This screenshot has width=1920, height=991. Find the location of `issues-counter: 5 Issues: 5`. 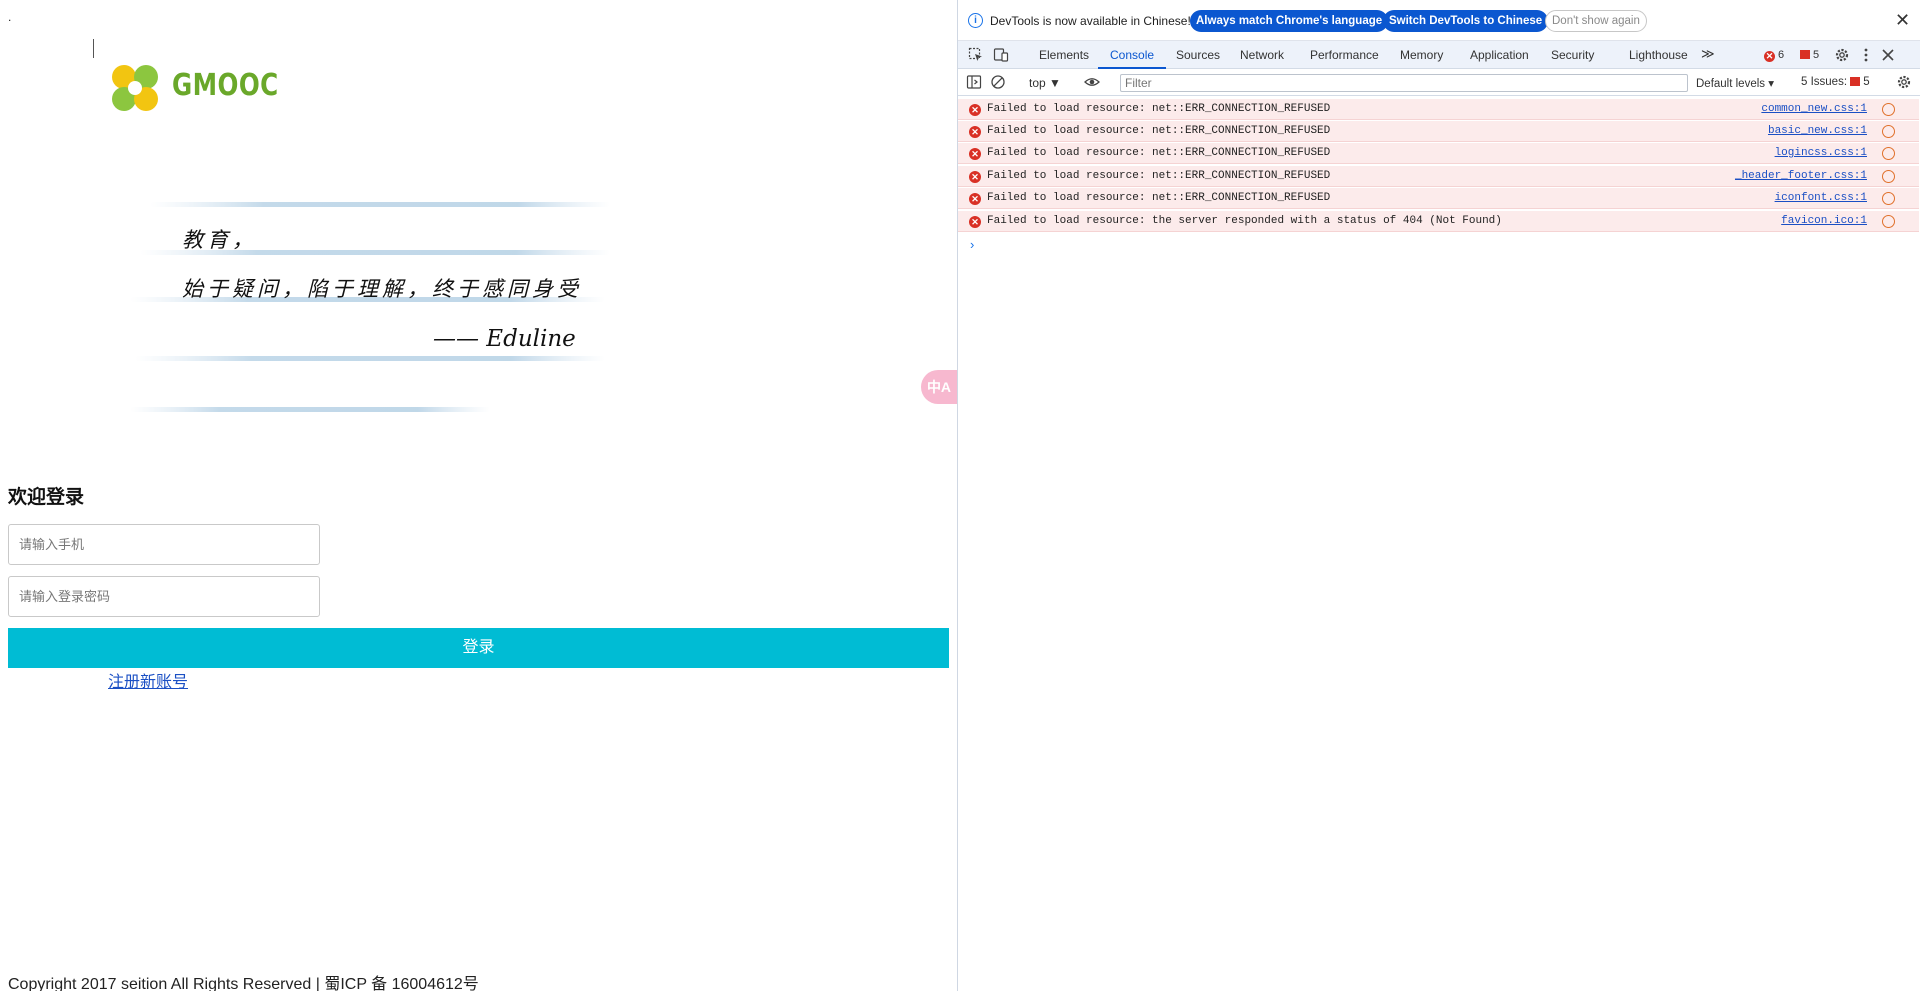

issues-counter: 5 Issues: 5 is located at coordinates (1835, 82).